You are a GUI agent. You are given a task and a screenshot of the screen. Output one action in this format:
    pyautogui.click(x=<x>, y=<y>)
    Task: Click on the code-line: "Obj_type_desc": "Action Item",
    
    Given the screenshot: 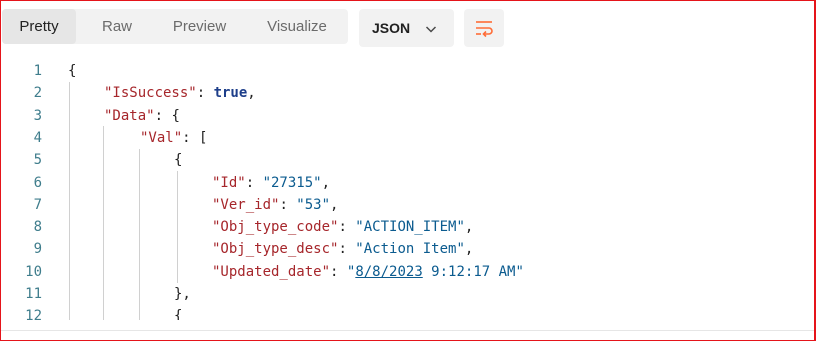 What is the action you would take?
    pyautogui.click(x=342, y=249)
    